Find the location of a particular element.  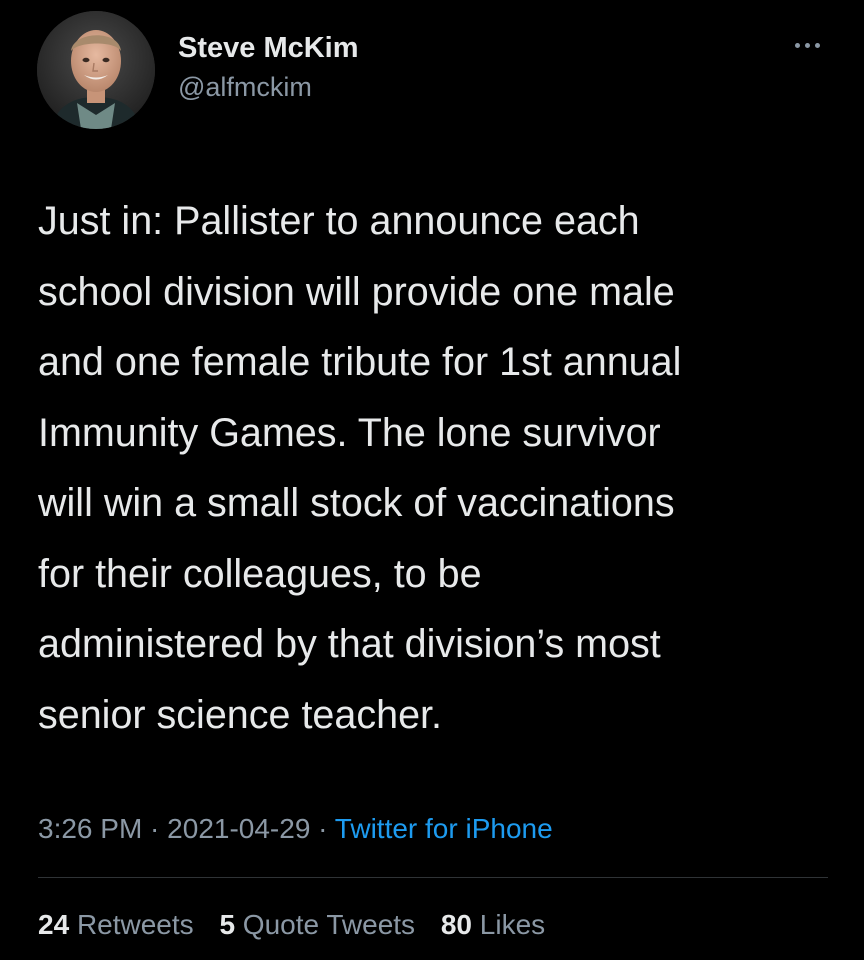

display-name: Steve McKim is located at coordinates (268, 48).